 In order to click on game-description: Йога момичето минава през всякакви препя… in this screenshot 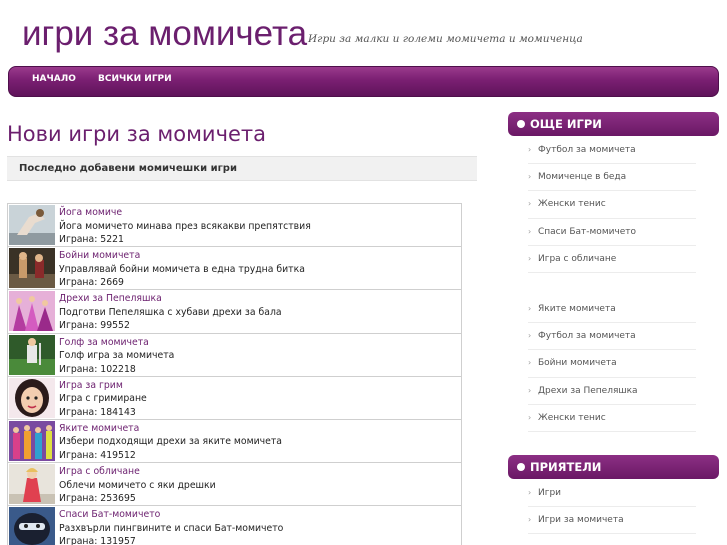, I will do `click(185, 226)`.